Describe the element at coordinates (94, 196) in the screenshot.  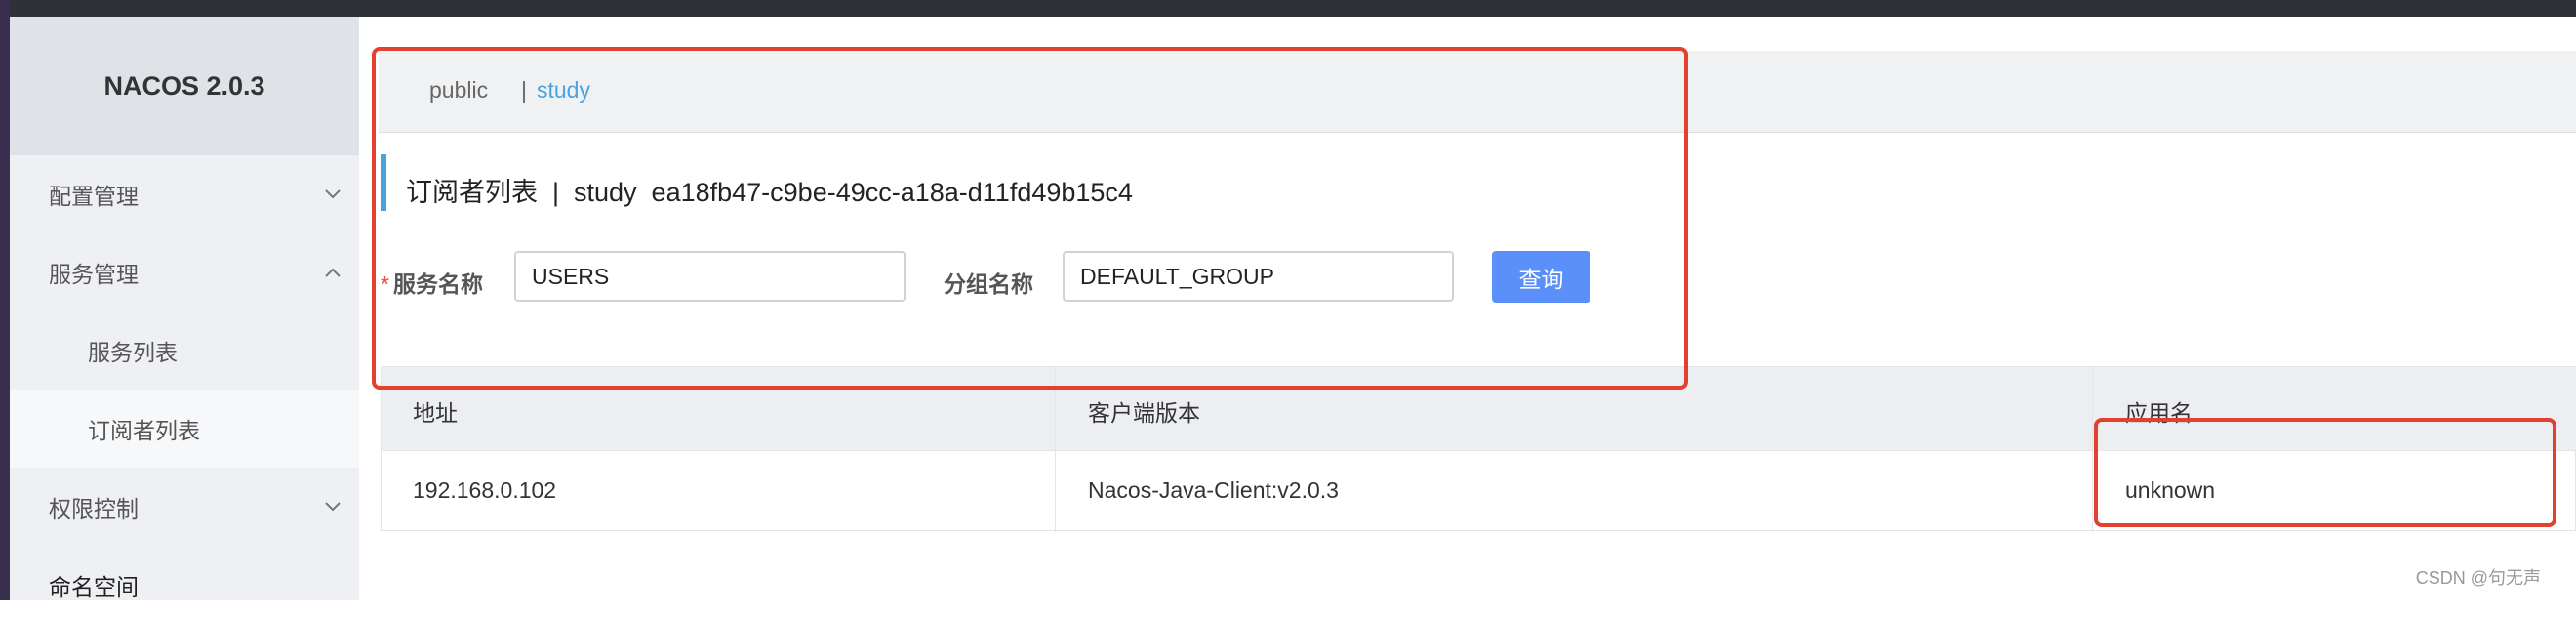
I see `sidebar-item-label: 配置管理` at that location.